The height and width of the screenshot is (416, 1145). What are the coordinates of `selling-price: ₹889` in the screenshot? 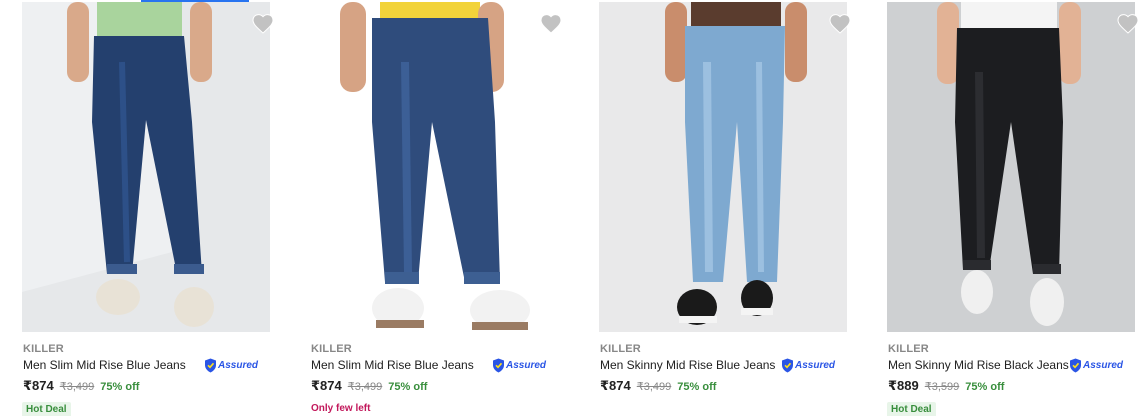 It's located at (903, 385).